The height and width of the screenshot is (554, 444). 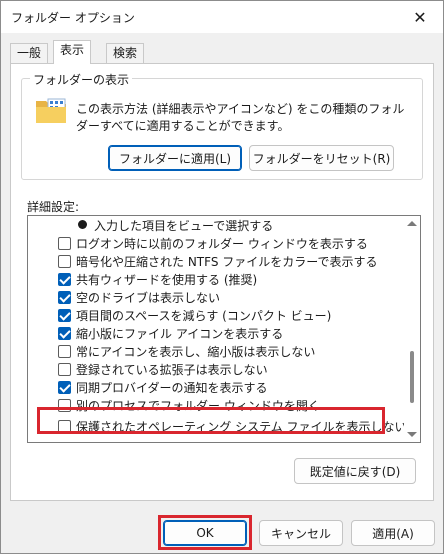 I want to click on list-item: 登録されている拡張子は表示しない, so click(x=216, y=369).